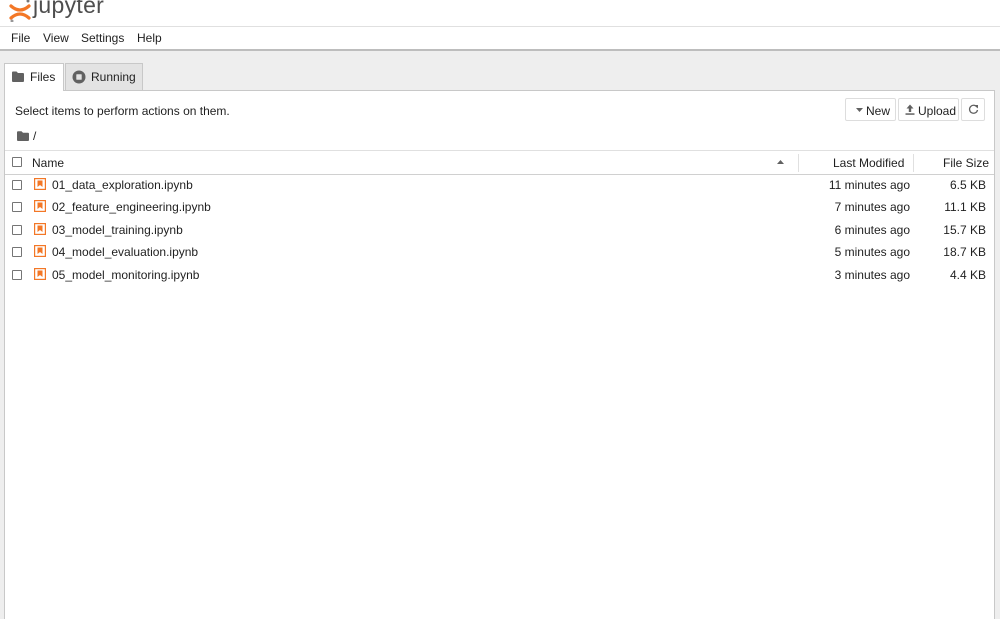  I want to click on refresh-button, so click(973, 109).